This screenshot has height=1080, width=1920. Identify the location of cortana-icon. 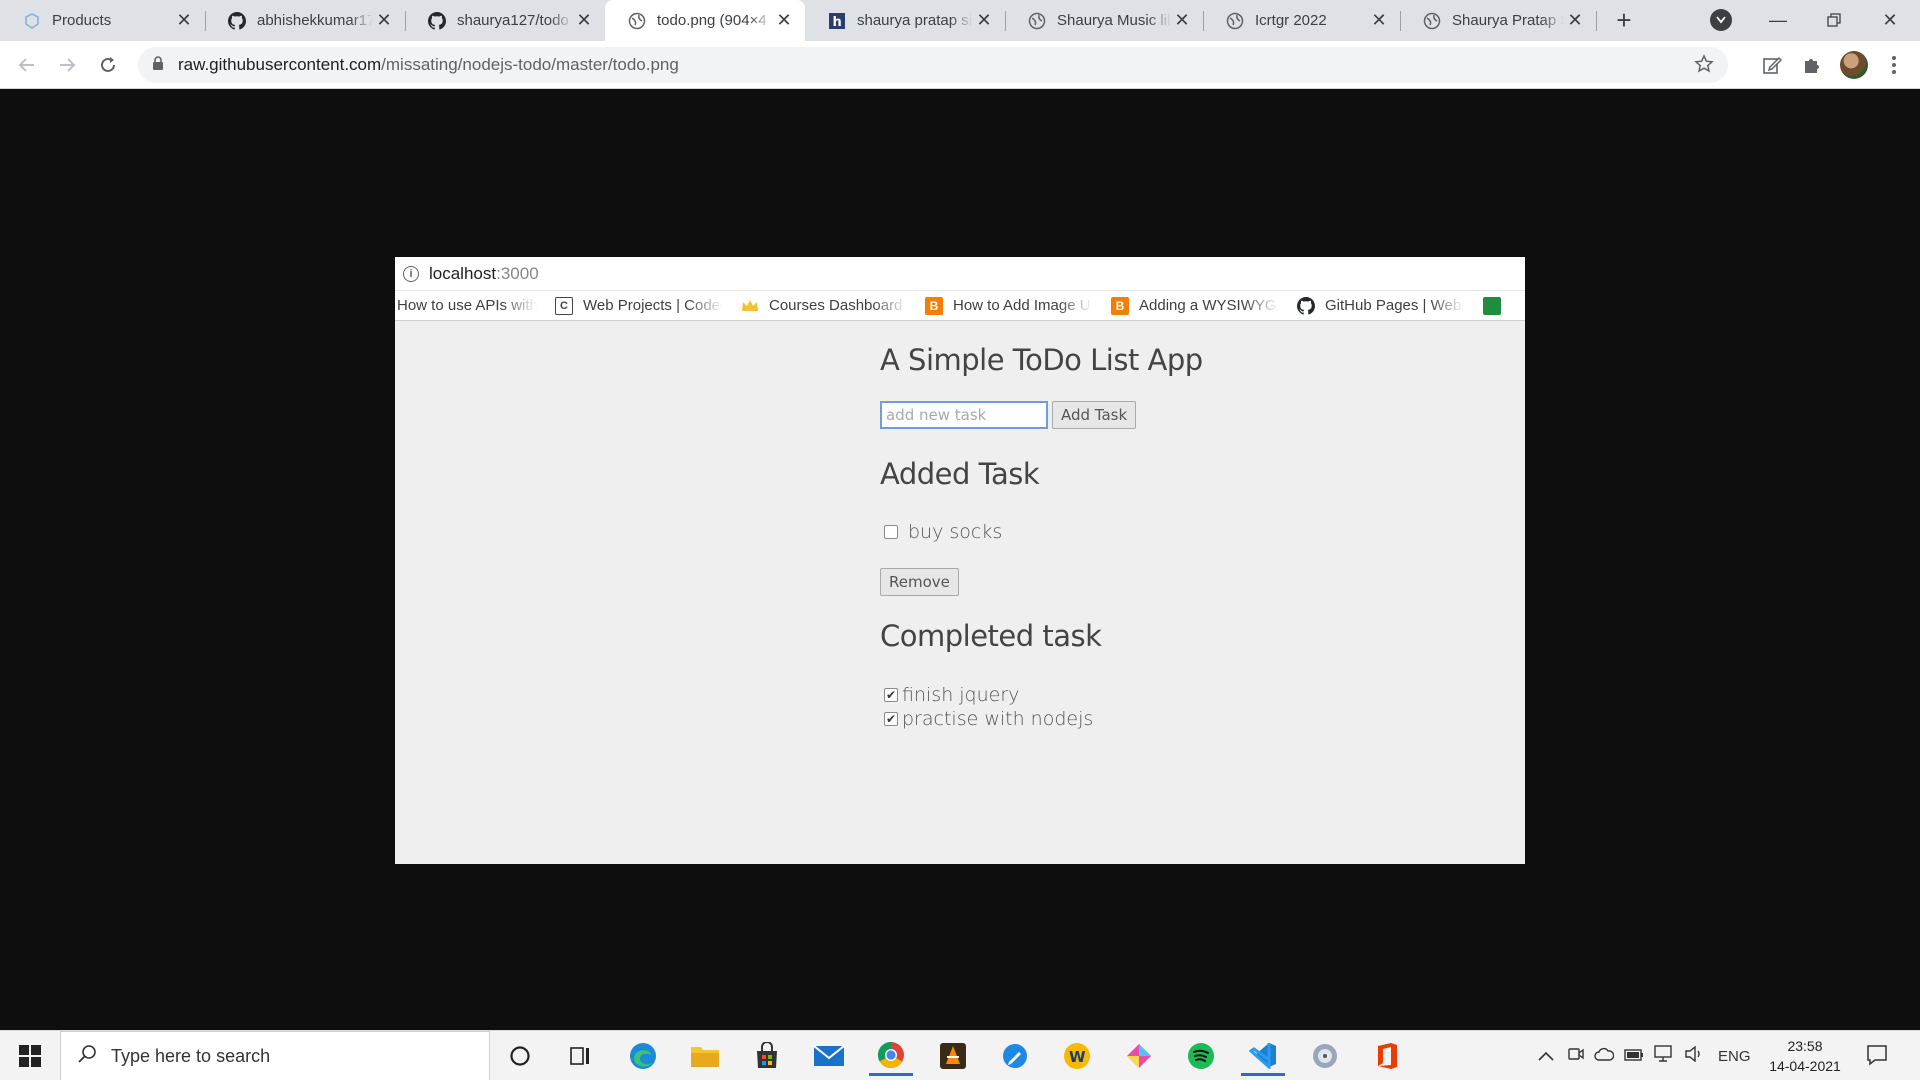
(520, 1056).